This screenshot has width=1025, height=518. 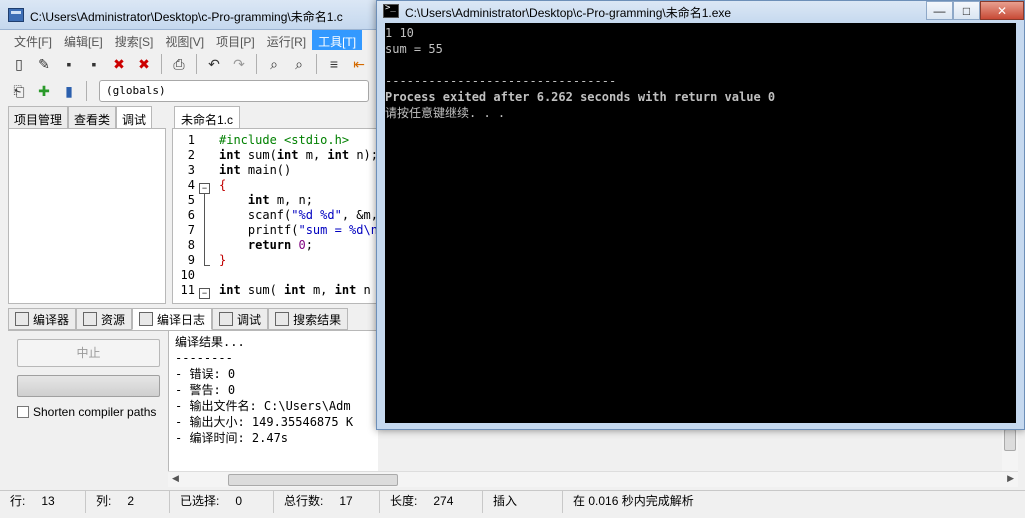 What do you see at coordinates (94, 64) in the screenshot?
I see `save-all-icon: ▪` at bounding box center [94, 64].